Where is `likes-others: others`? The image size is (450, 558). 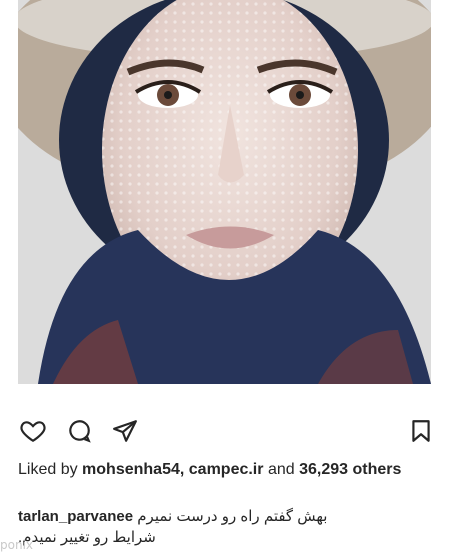 likes-others: others is located at coordinates (376, 469).